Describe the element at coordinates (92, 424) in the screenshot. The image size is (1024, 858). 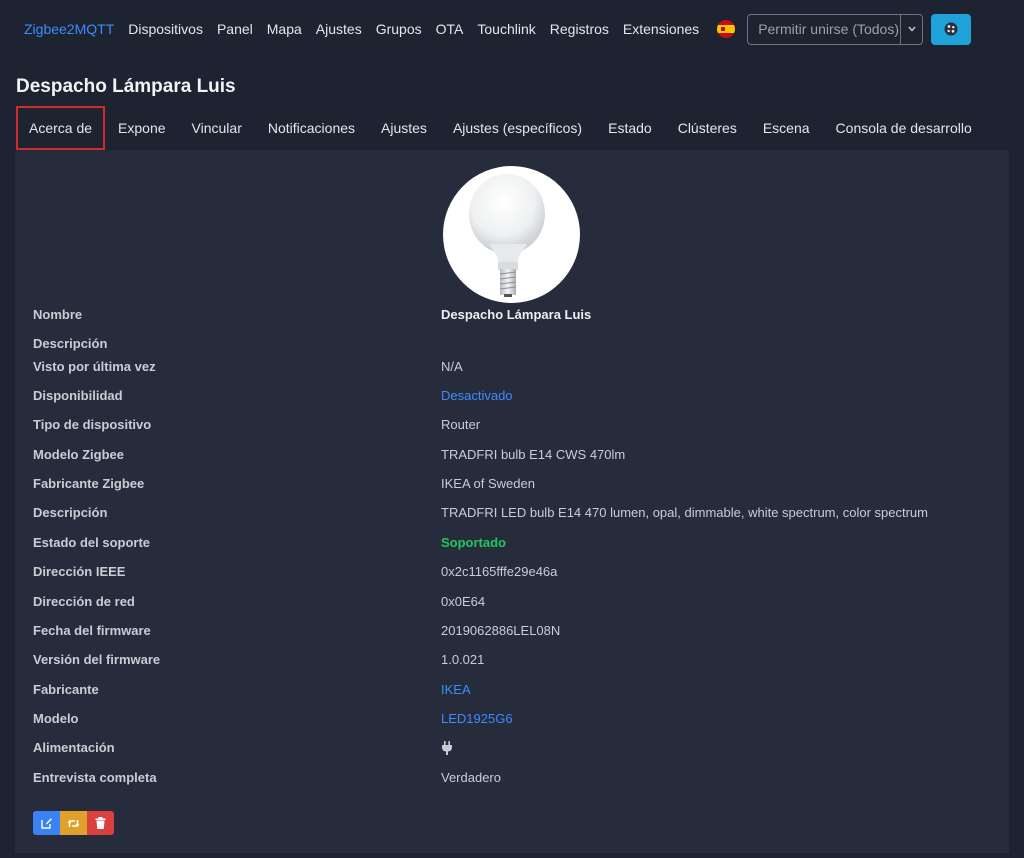
I see `label-device-type: Tipo de dispositivo` at that location.